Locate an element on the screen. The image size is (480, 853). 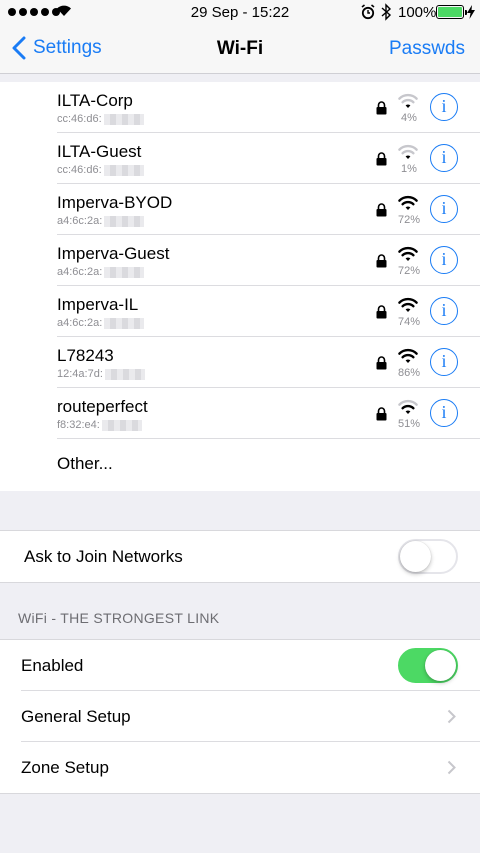
signal-percent: 86% is located at coordinates (409, 373).